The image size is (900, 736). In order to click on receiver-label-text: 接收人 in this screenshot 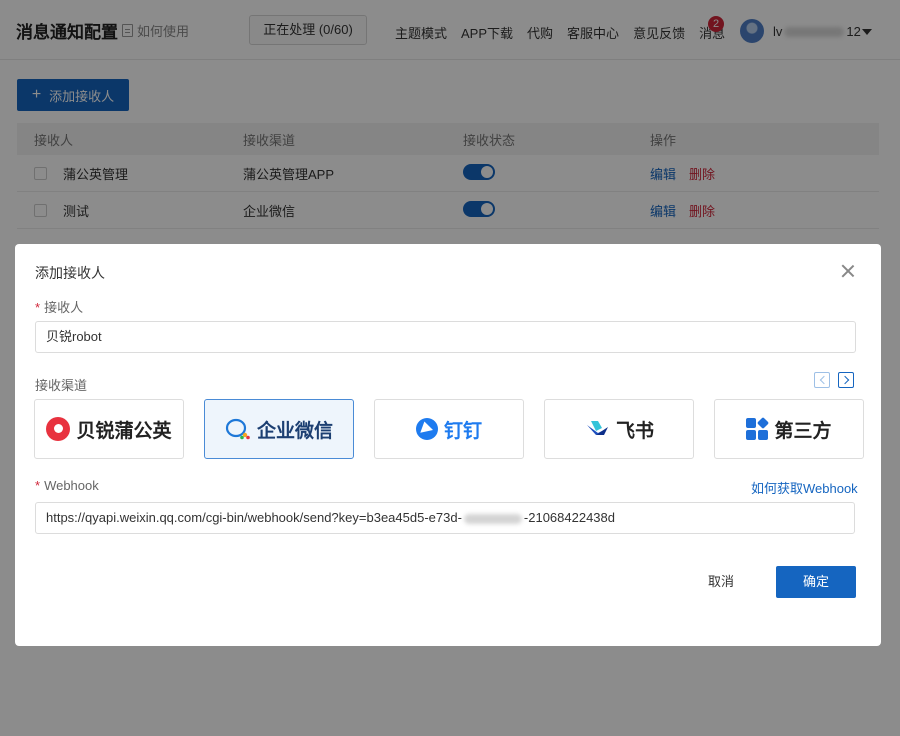, I will do `click(64, 307)`.